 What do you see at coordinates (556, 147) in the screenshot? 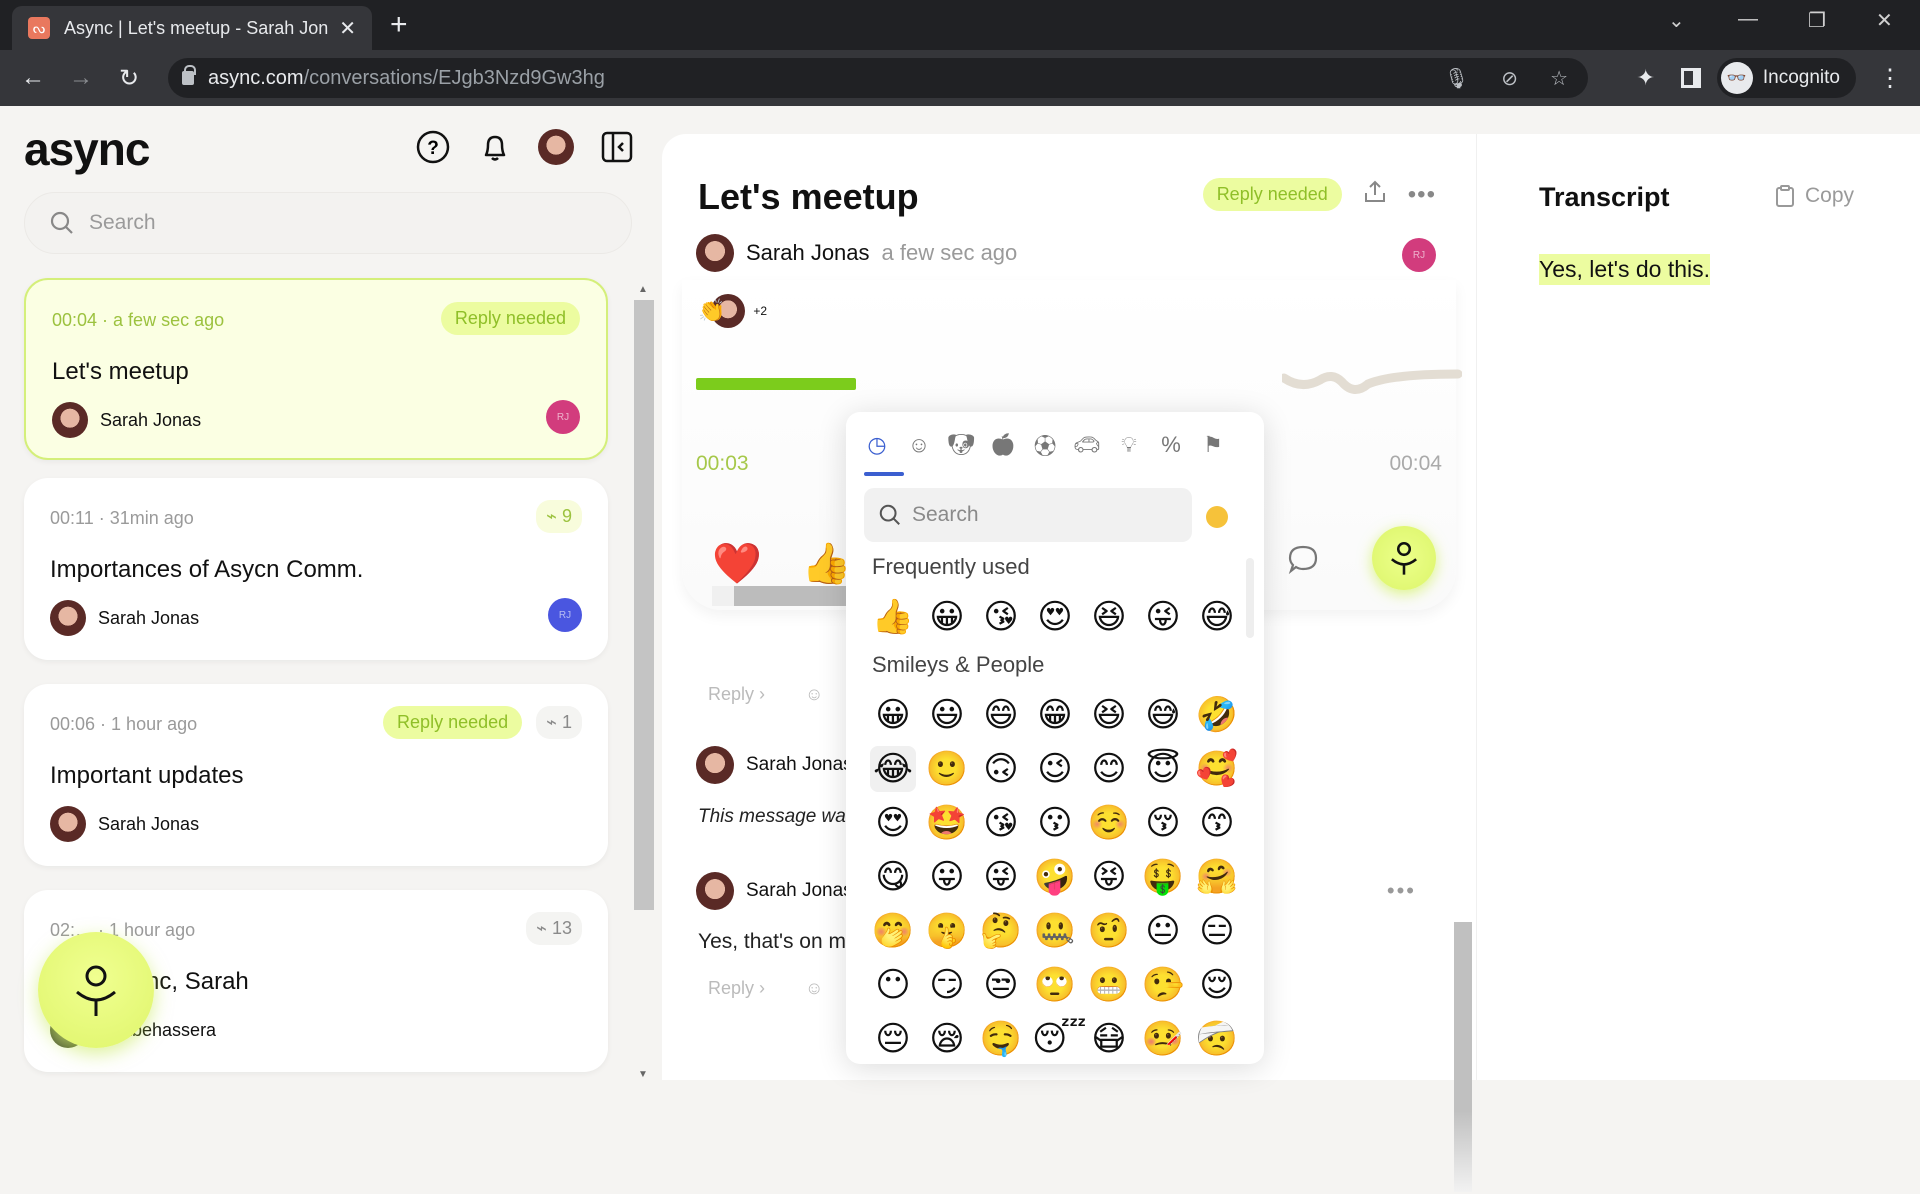
I see `user-avatar` at bounding box center [556, 147].